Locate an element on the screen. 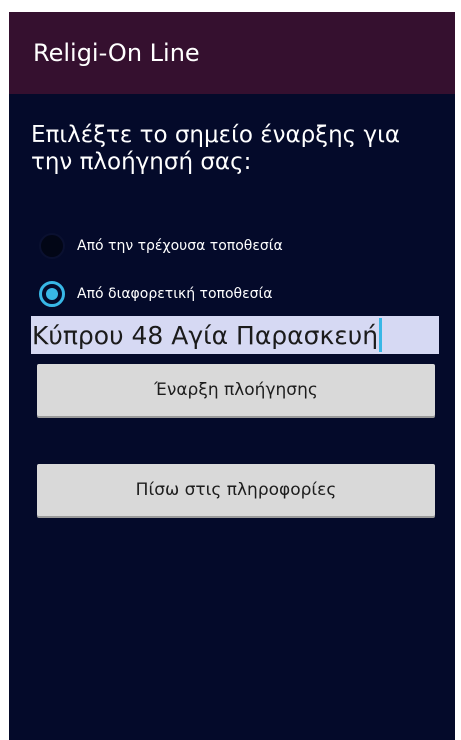 This screenshot has width=461, height=740. radio-option-current-location: Από την τρέχουσα τοποθεσία is located at coordinates (161, 246).